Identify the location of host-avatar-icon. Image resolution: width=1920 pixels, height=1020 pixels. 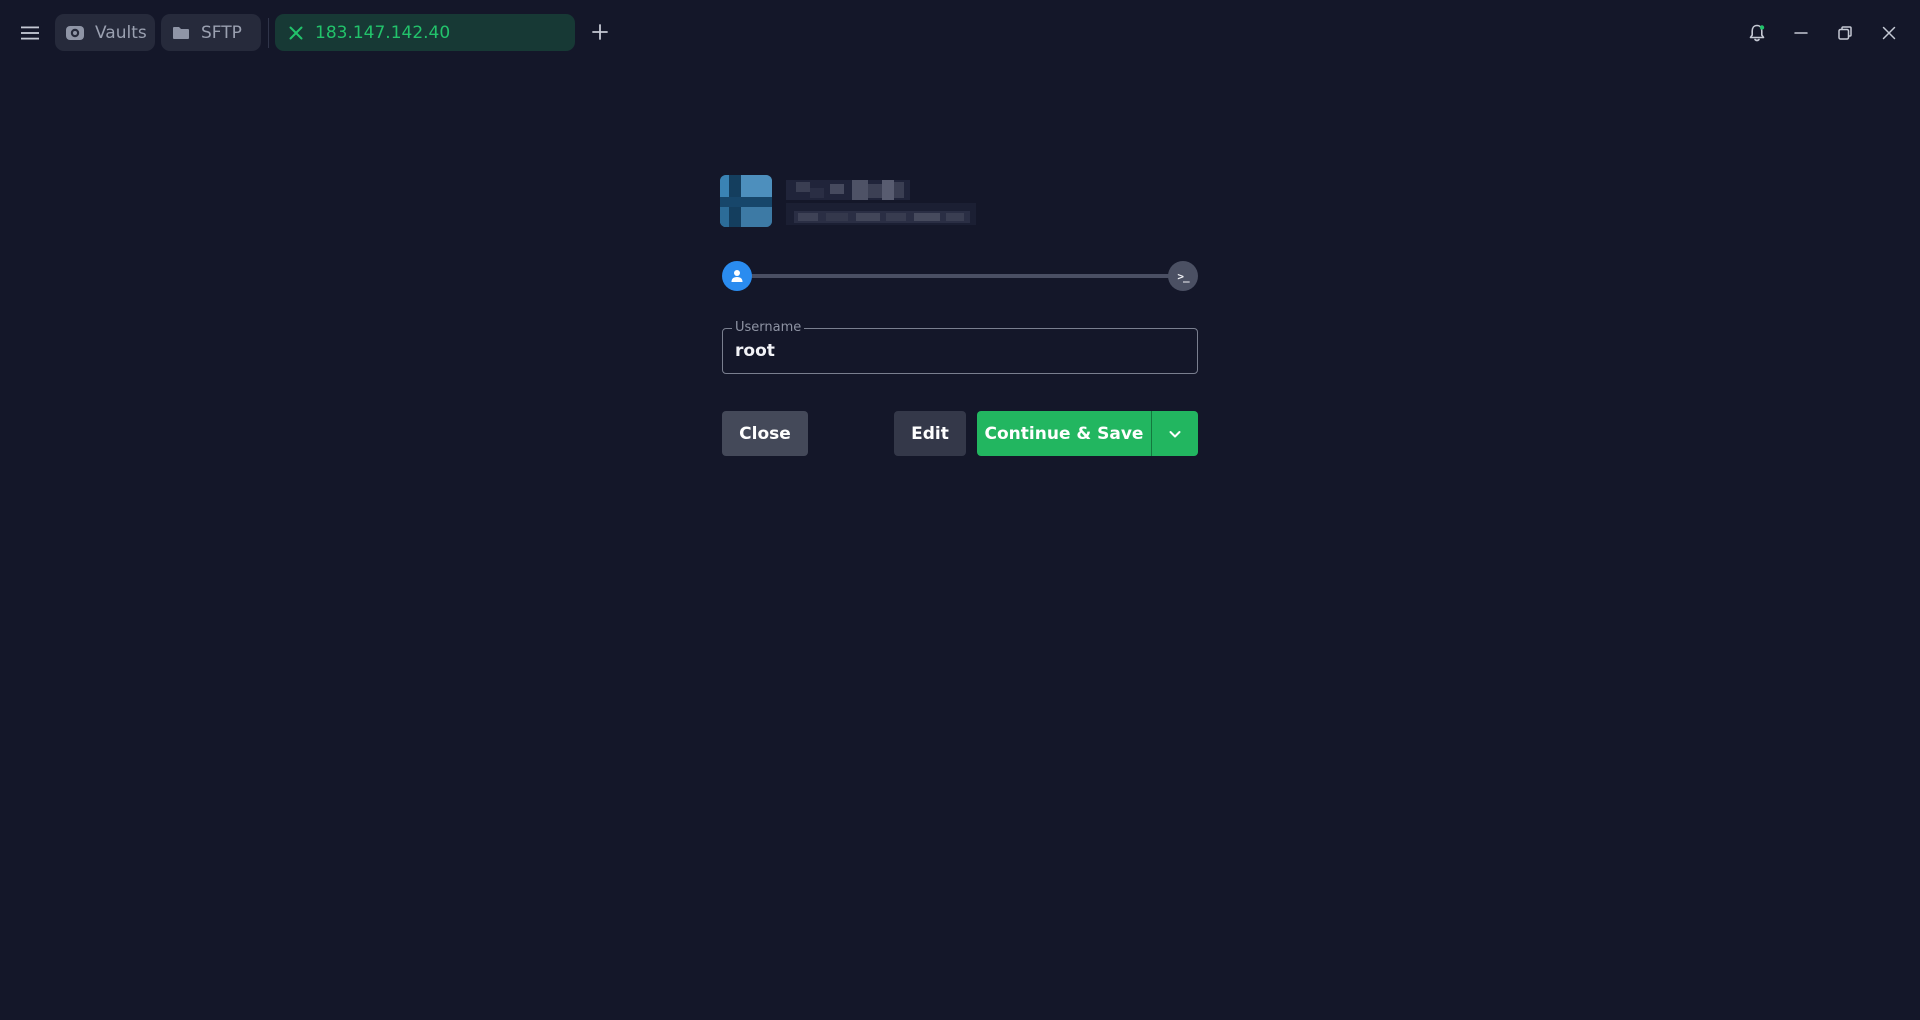
(746, 201).